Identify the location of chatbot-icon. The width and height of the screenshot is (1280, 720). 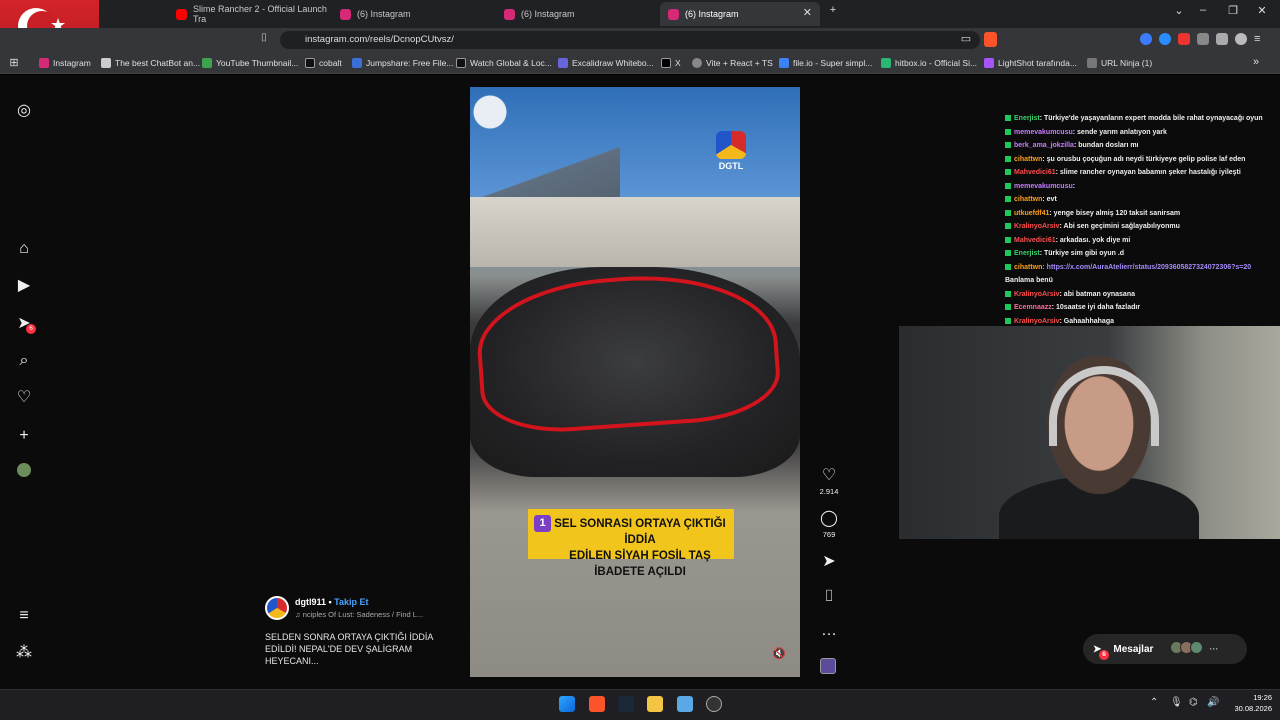
(106, 63).